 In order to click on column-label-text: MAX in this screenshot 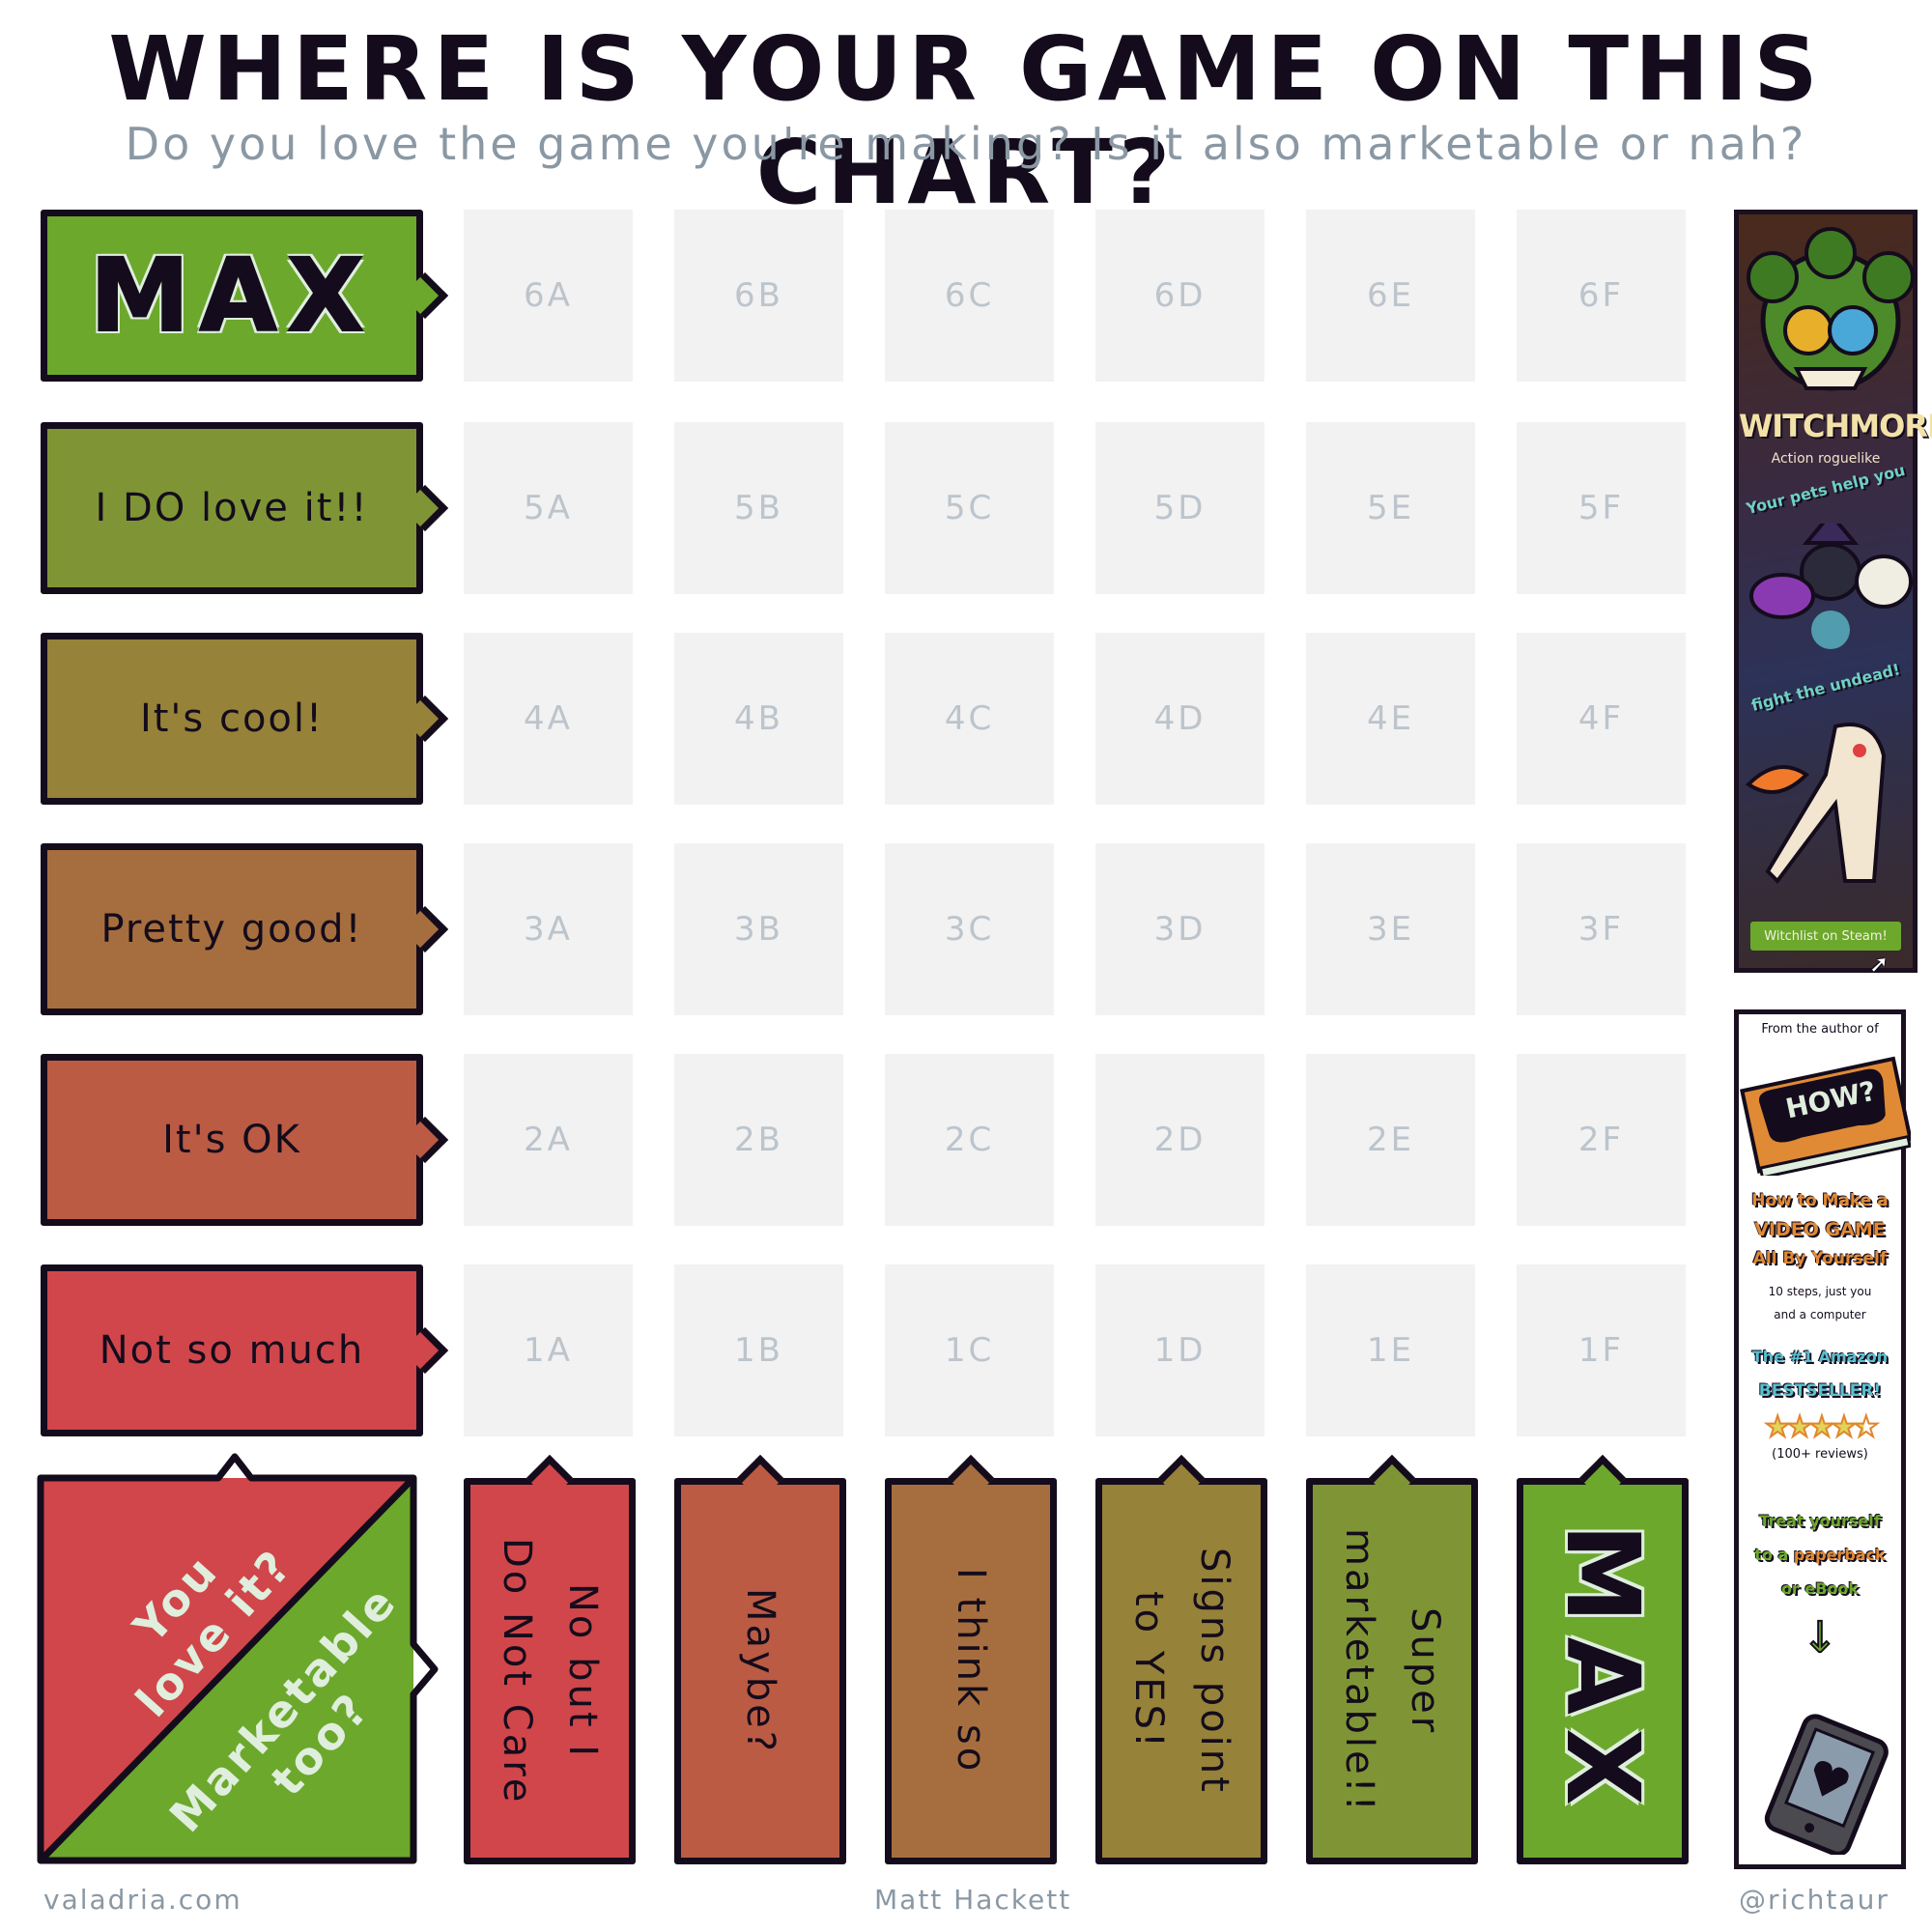, I will do `click(1603, 1671)`.